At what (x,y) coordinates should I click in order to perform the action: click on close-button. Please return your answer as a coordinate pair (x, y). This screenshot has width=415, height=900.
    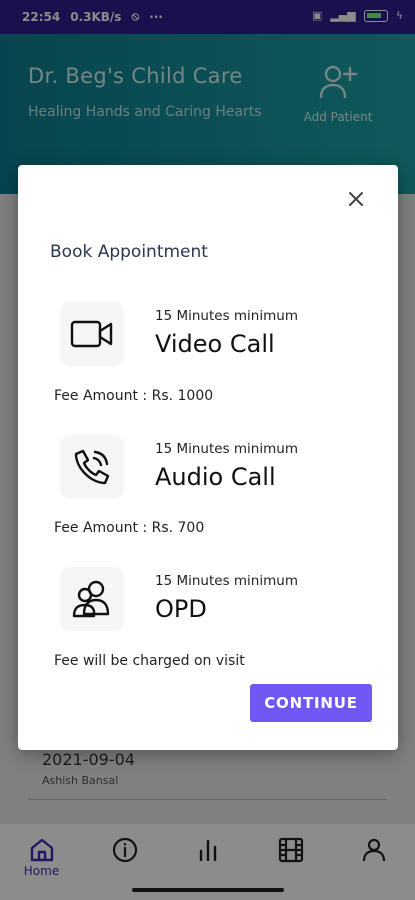
    Looking at the image, I should click on (356, 199).